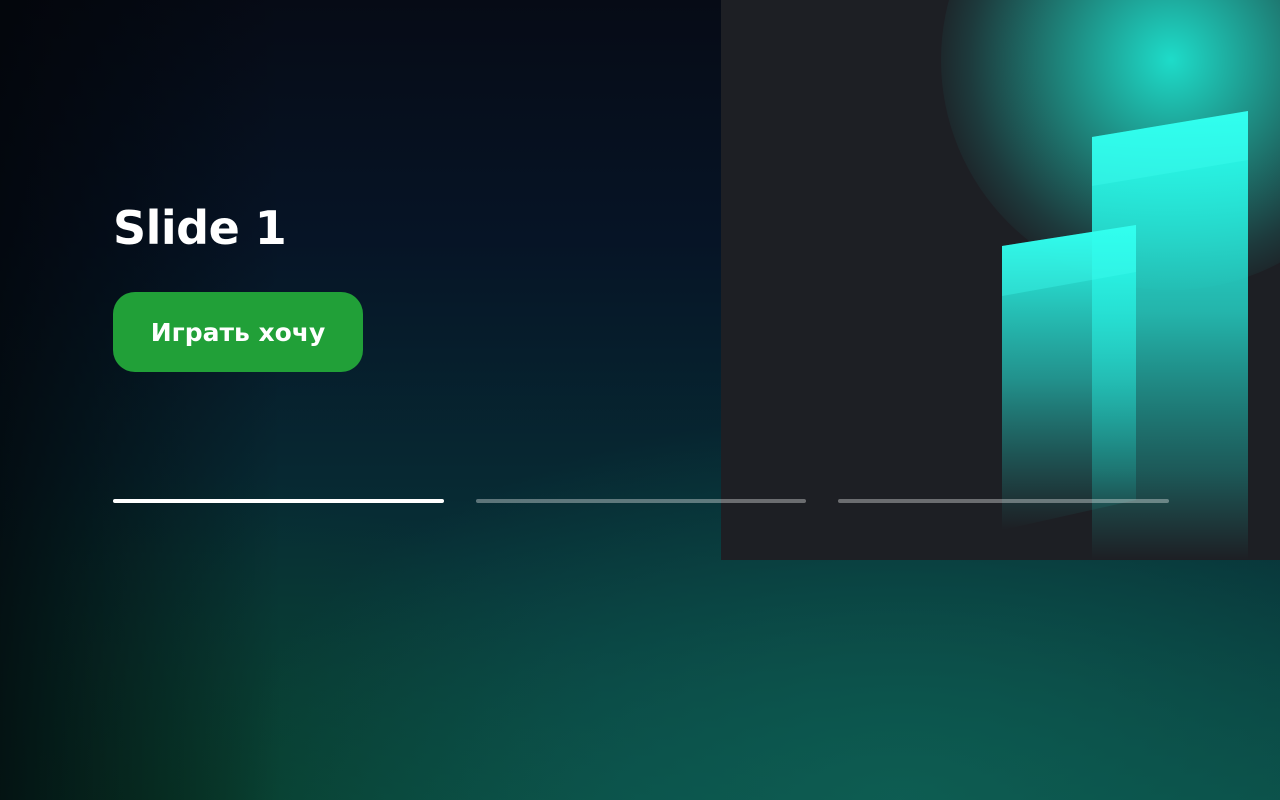  What do you see at coordinates (200, 228) in the screenshot?
I see `slide-title: Slide 1` at bounding box center [200, 228].